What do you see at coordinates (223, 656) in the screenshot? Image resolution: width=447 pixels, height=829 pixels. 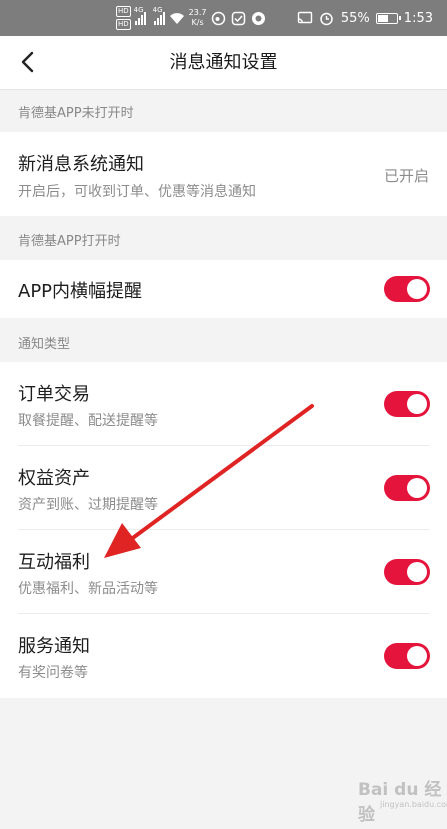 I see `type-row-service: 服务通知 有奖问卷等` at bounding box center [223, 656].